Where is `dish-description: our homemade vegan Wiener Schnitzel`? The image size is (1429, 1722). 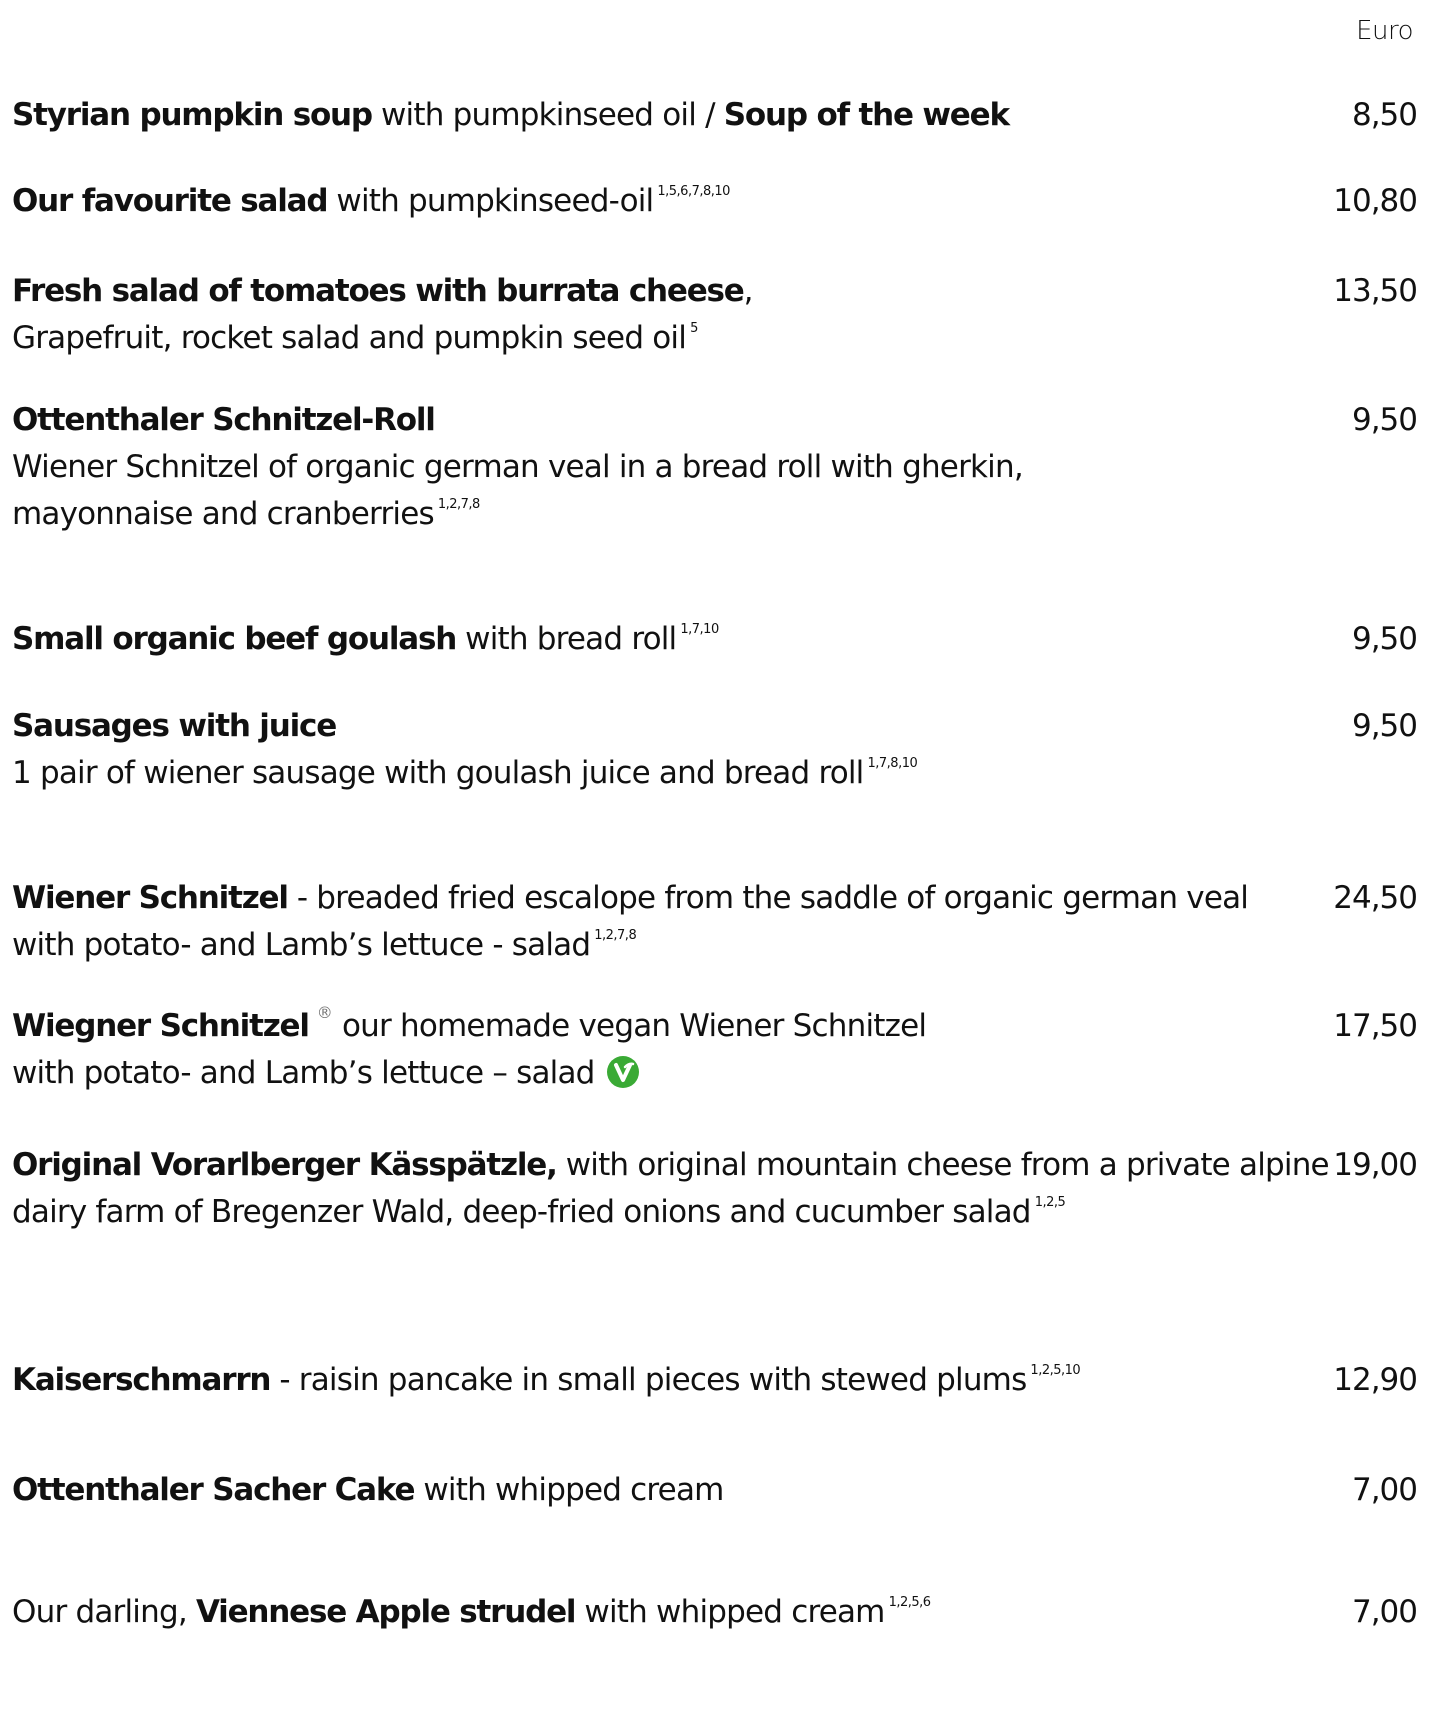 dish-description: our homemade vegan Wiener Schnitzel is located at coordinates (634, 1026).